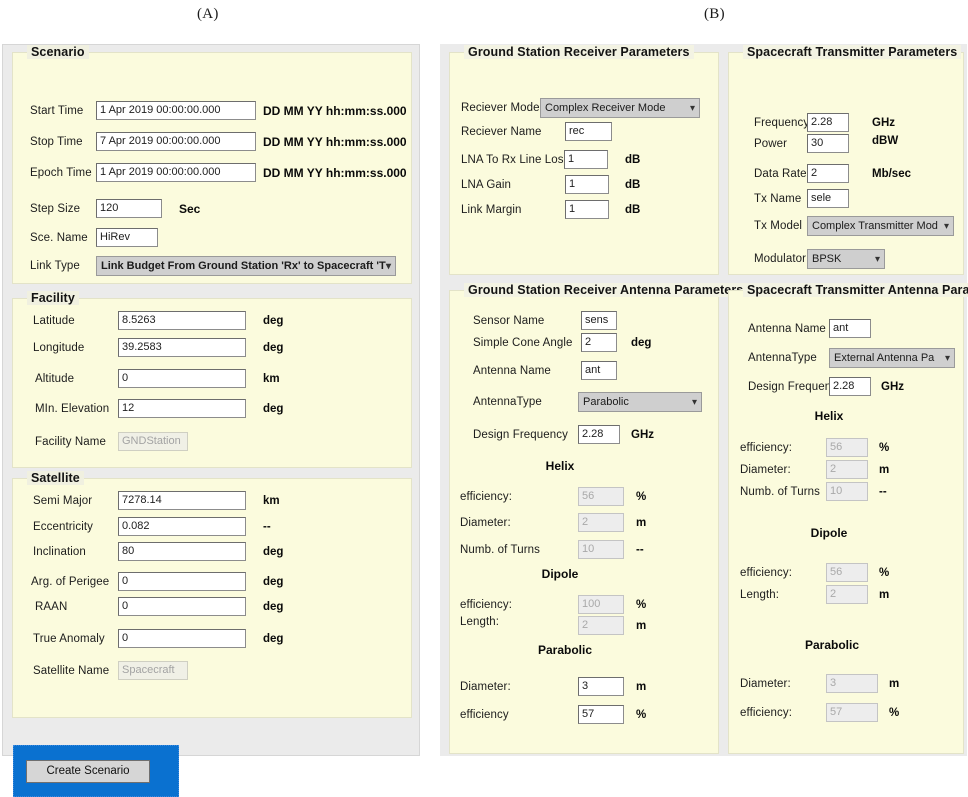  What do you see at coordinates (828, 198) in the screenshot?
I see `tx-name-input: sele` at bounding box center [828, 198].